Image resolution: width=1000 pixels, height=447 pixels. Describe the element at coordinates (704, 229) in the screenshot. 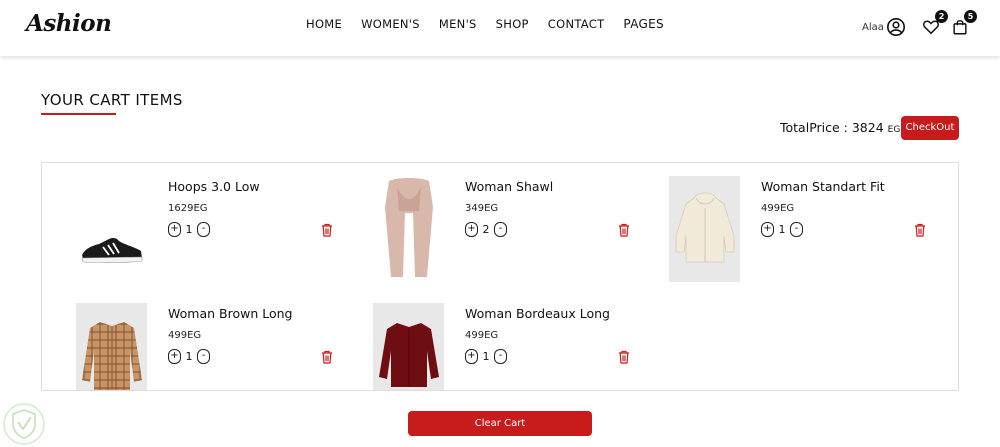

I see `hoodie-image` at that location.